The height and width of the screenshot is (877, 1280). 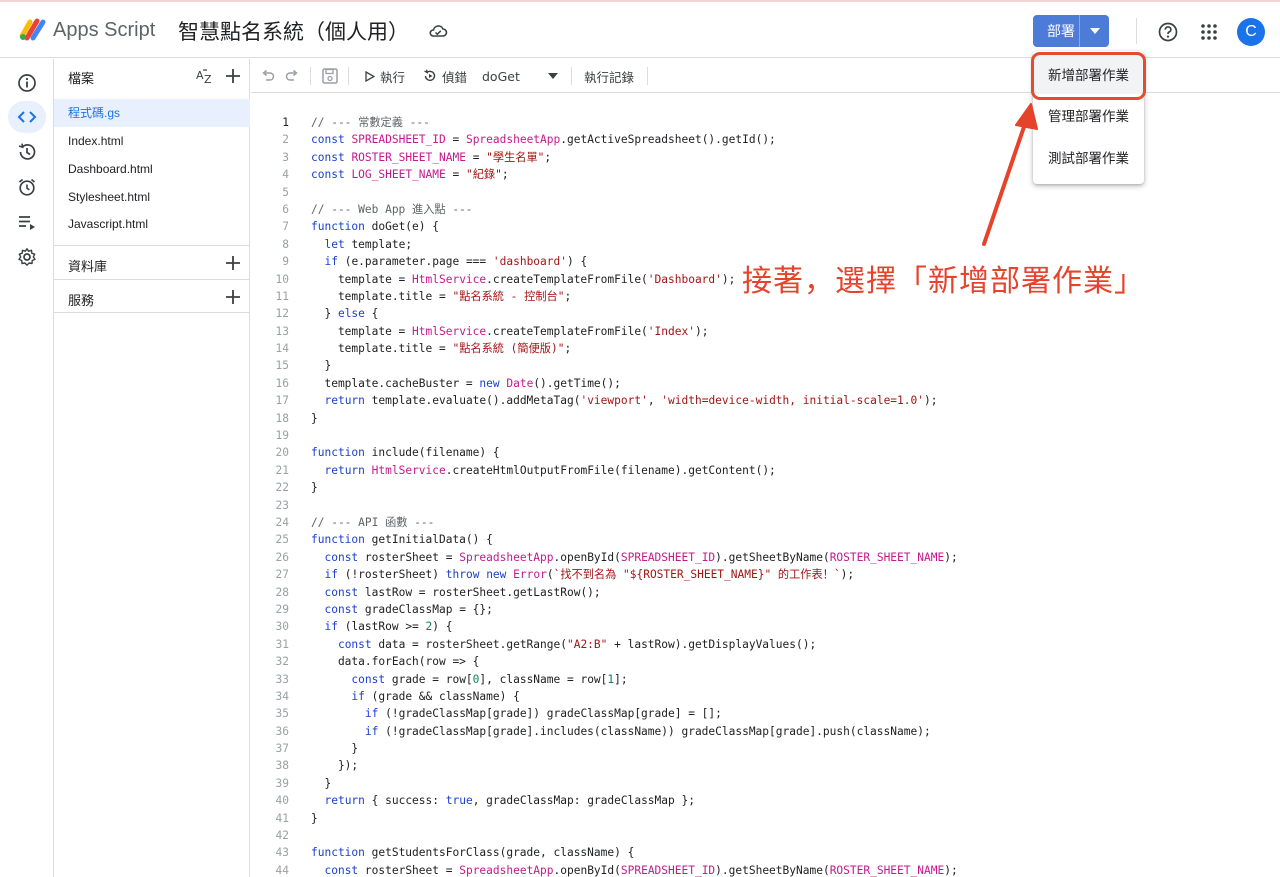 I want to click on info-icon, so click(x=27, y=83).